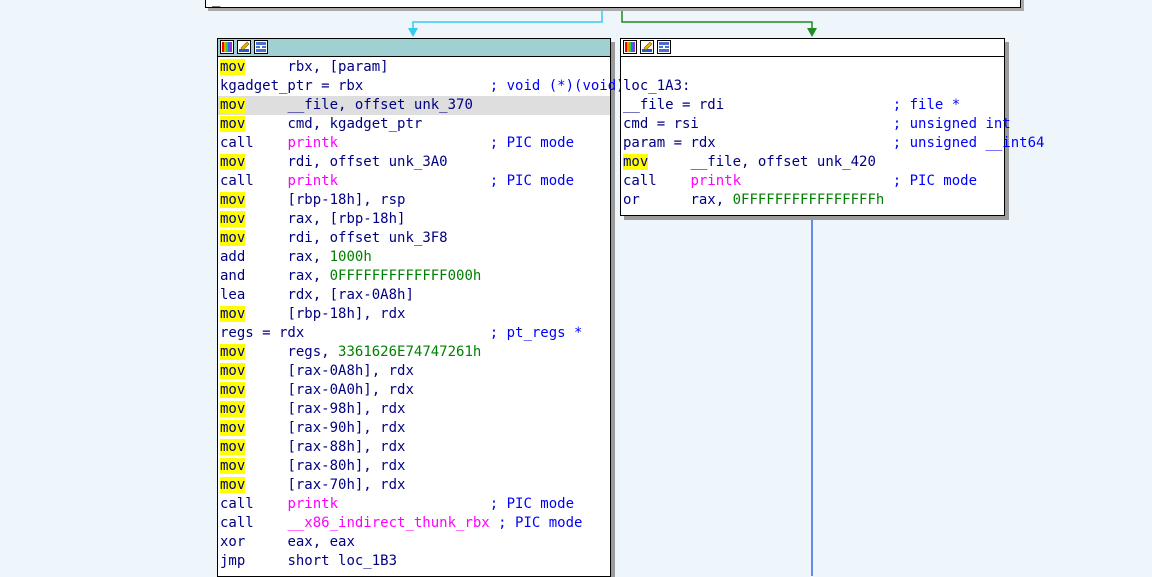  I want to click on instruction-operands: [rax-0A8h], rdx, so click(350, 371).